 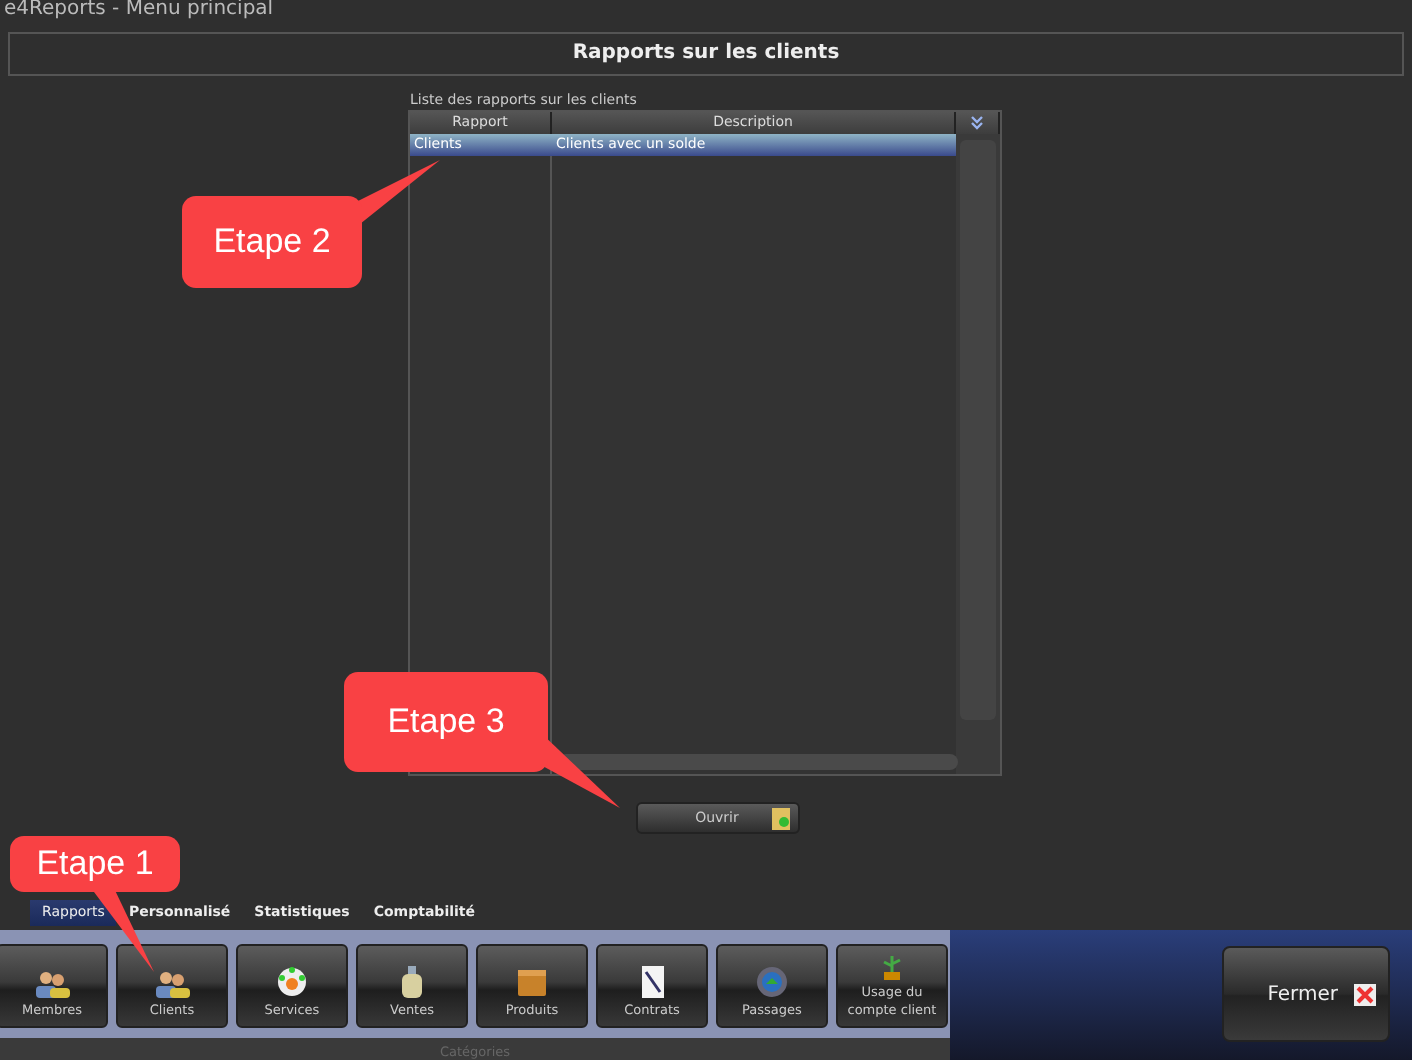 I want to click on folder-icon, so click(x=780, y=818).